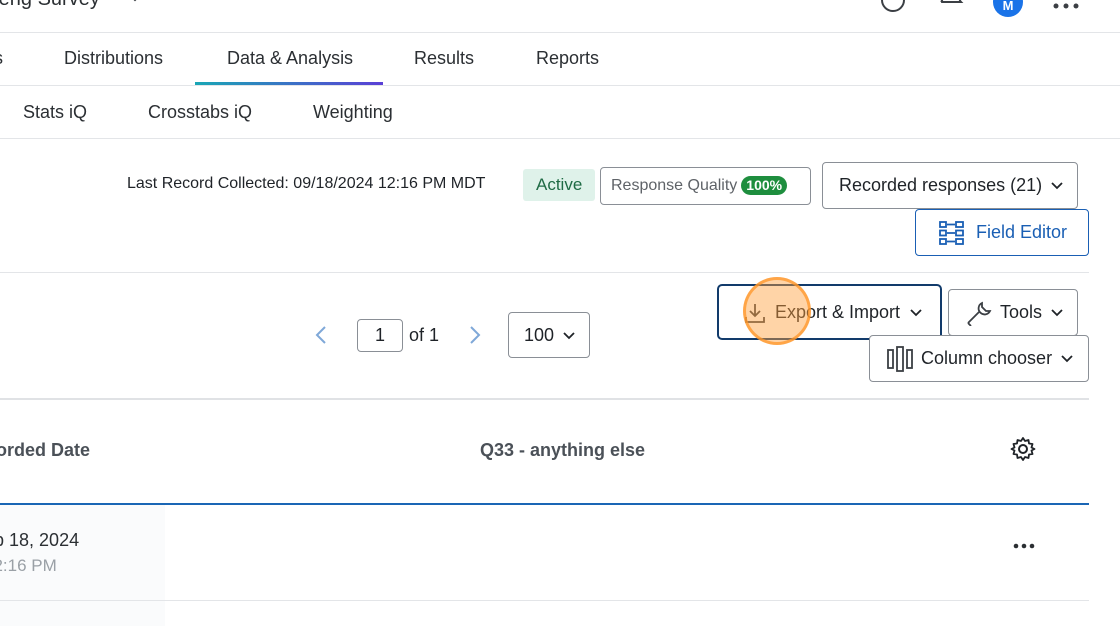  I want to click on page-number-input: 1, so click(380, 335).